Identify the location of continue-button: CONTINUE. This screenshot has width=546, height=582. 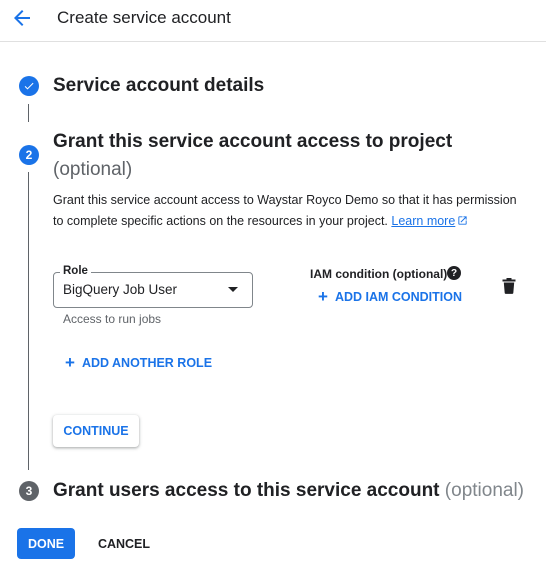
(96, 431).